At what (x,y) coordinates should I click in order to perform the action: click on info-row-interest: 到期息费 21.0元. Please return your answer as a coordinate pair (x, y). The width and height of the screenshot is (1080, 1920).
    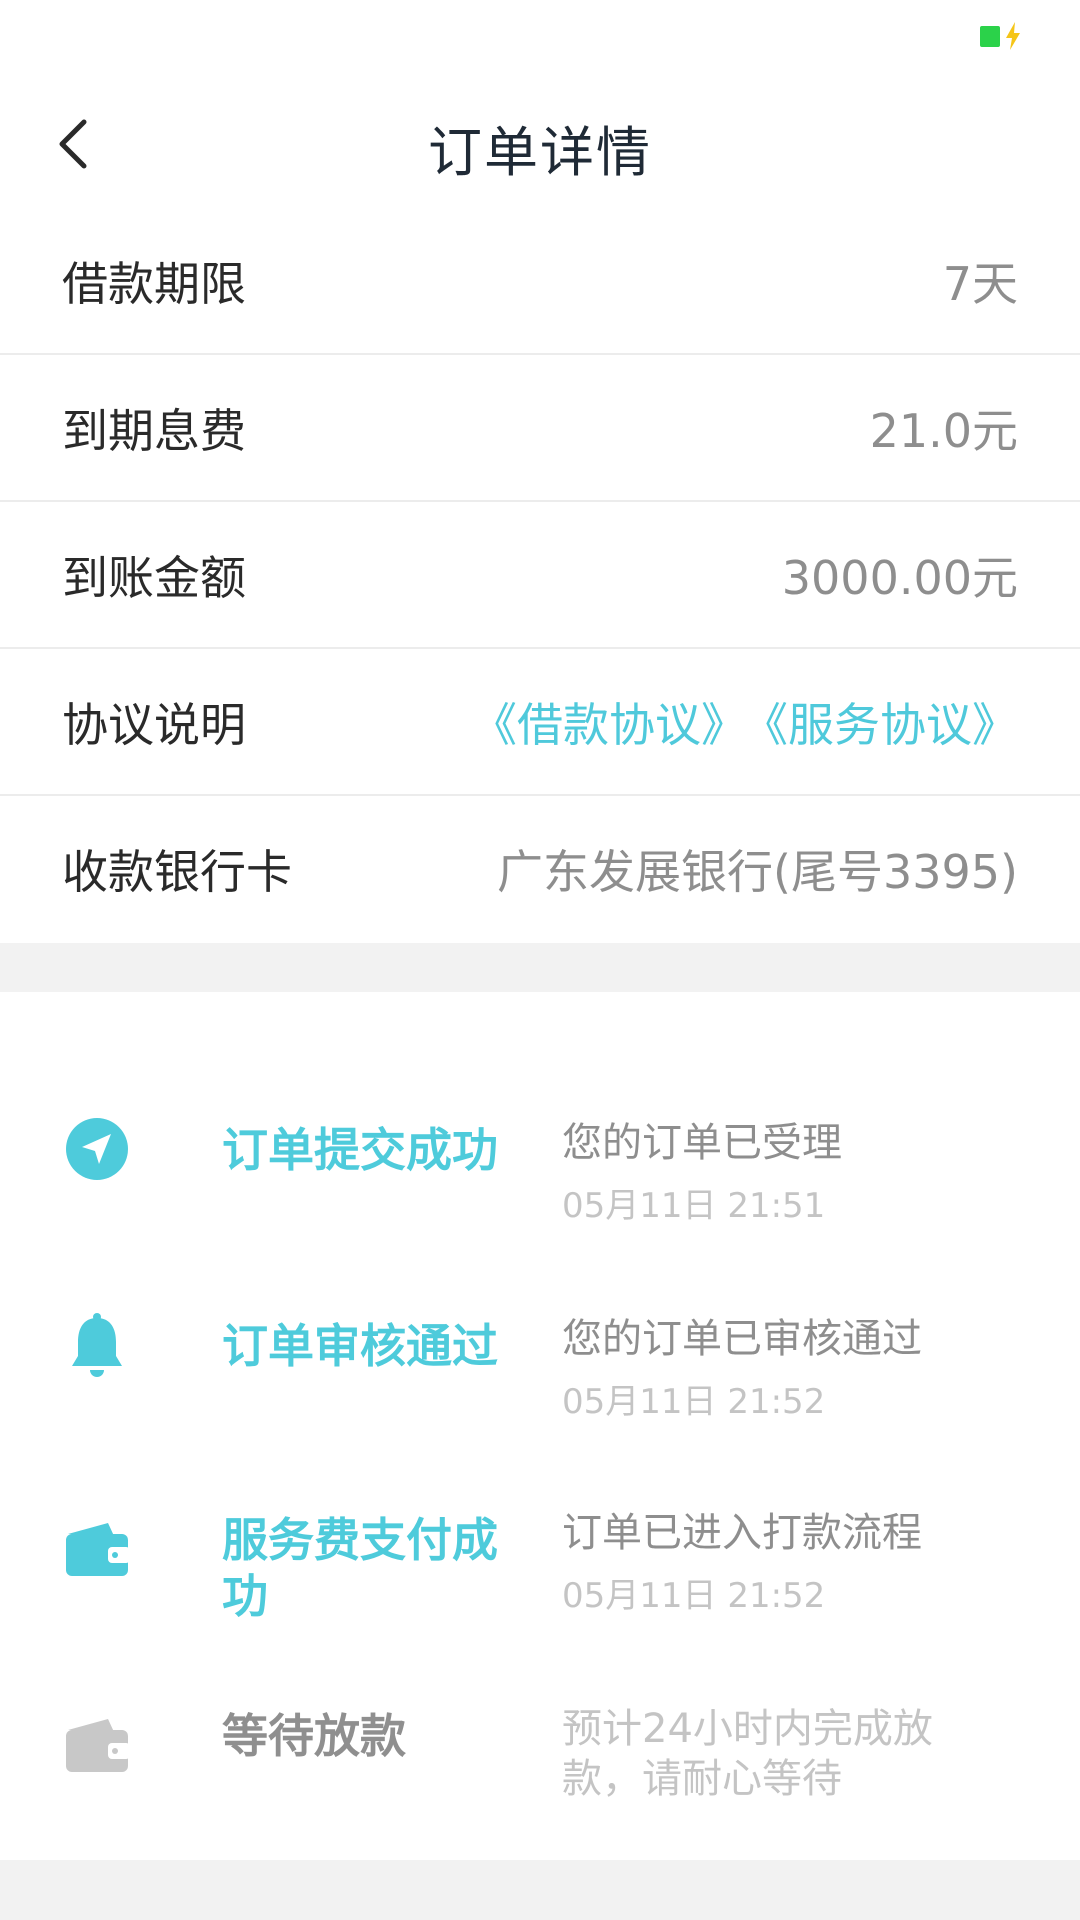
    Looking at the image, I should click on (540, 428).